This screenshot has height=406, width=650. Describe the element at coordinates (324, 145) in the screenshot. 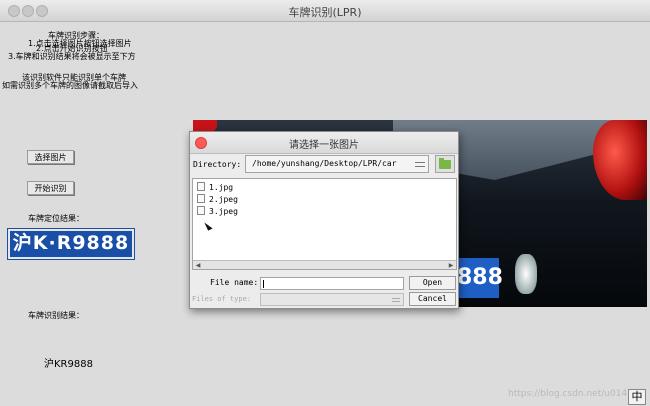

I see `dialog-title: 请选择一张图片` at that location.